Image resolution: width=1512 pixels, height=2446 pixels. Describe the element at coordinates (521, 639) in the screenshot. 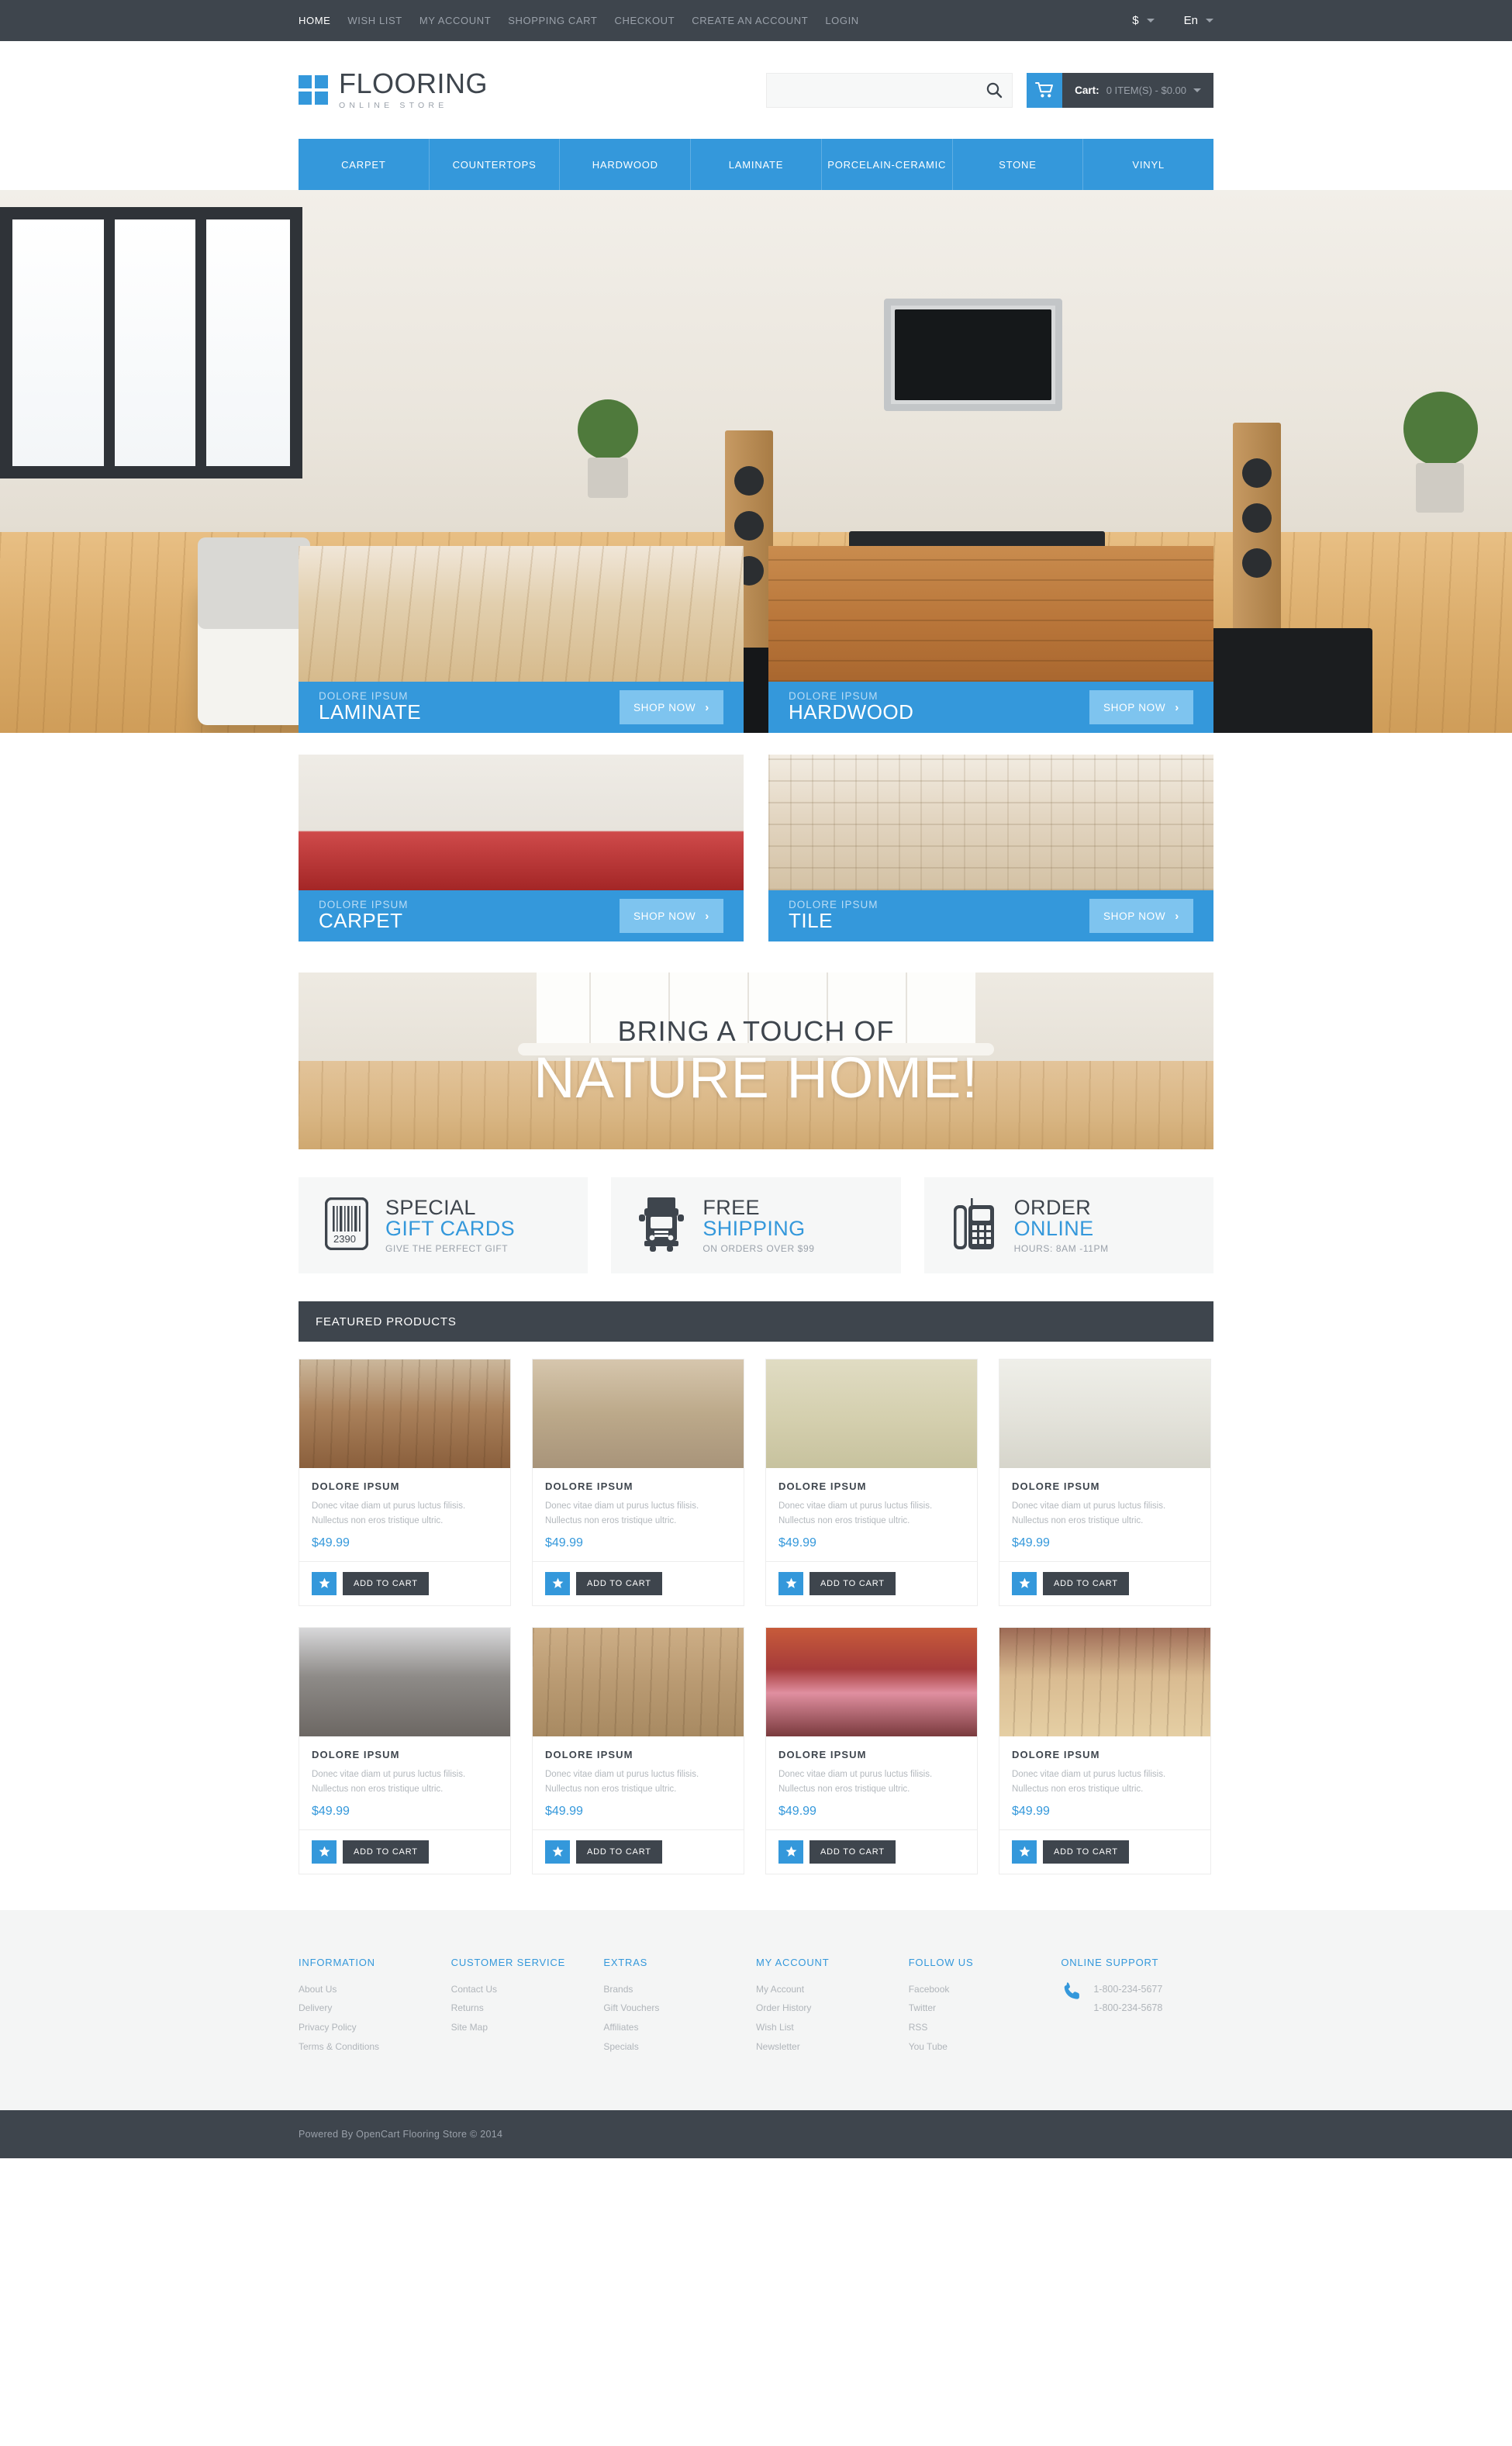

I see `category-card-laminate: DOLORE IPSUM LAMINATE SHOP NOW ›` at that location.